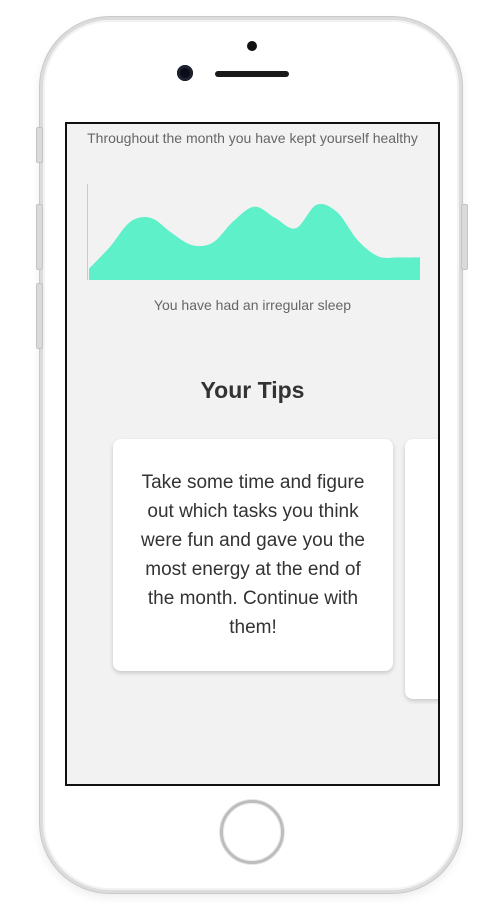  Describe the element at coordinates (185, 73) in the screenshot. I see `front-camera` at that location.